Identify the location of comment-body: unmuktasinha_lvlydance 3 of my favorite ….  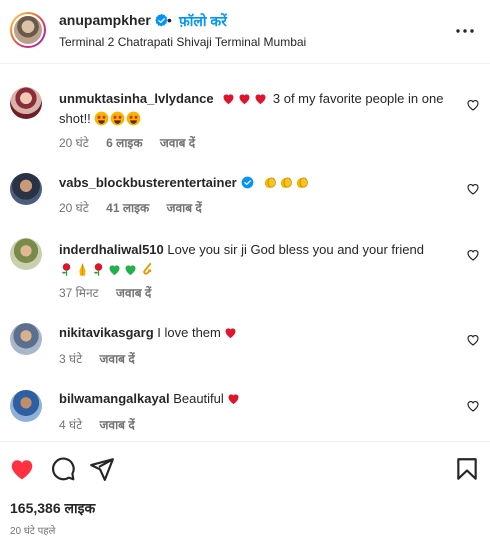
(256, 109).